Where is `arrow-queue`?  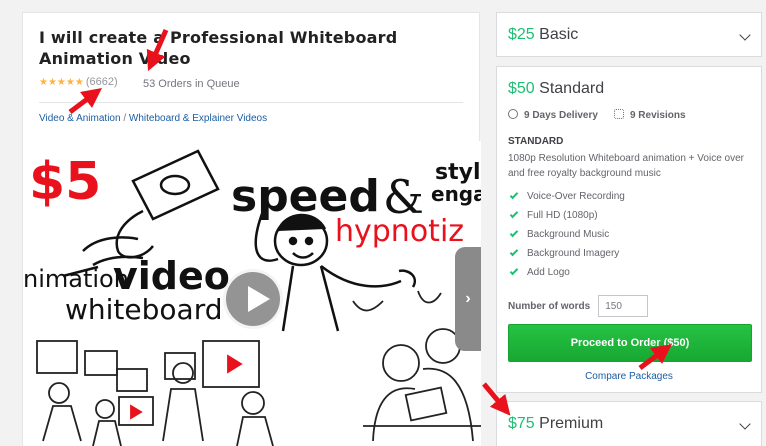
arrow-queue is located at coordinates (157, 50).